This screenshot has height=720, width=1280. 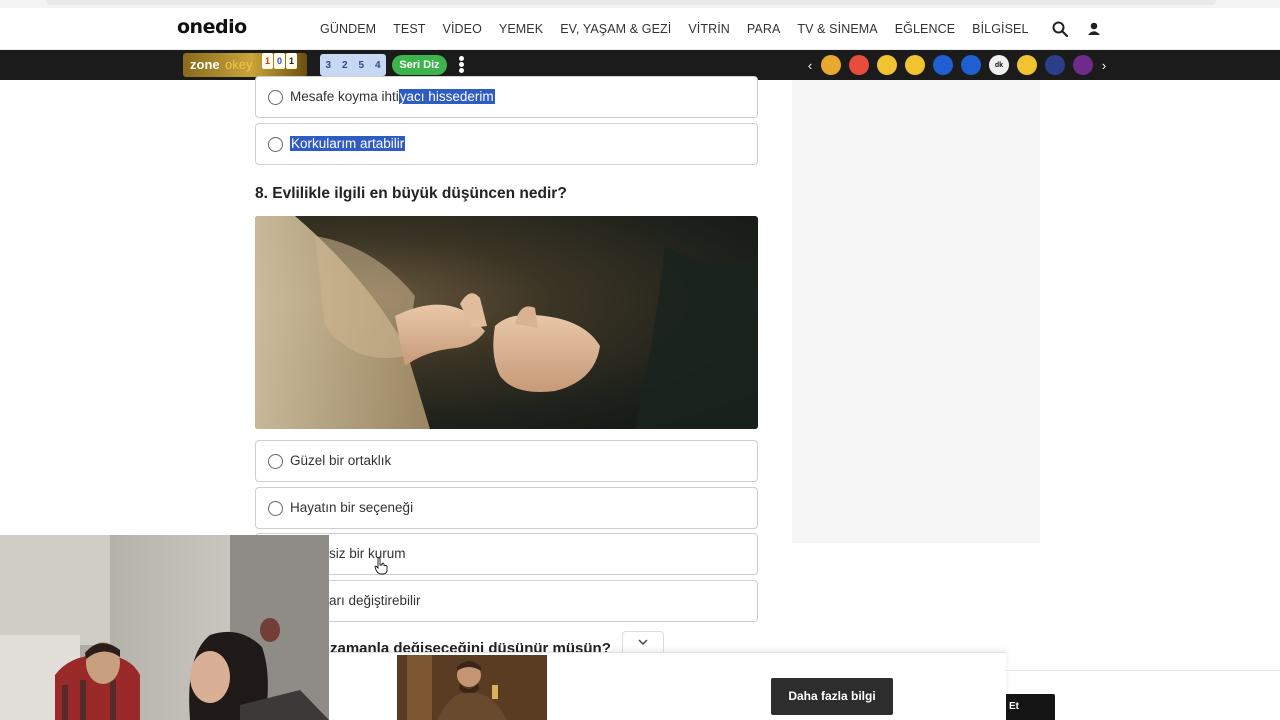 I want to click on zone-text: zone, so click(x=205, y=64).